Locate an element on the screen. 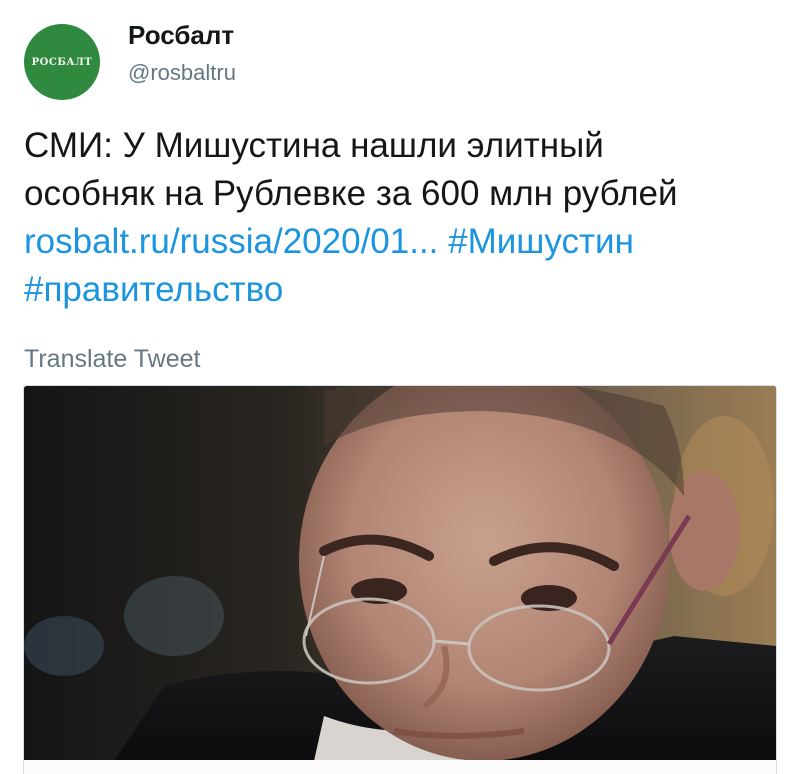 The width and height of the screenshot is (800, 774). avatar: РОСБАЛТ is located at coordinates (62, 62).